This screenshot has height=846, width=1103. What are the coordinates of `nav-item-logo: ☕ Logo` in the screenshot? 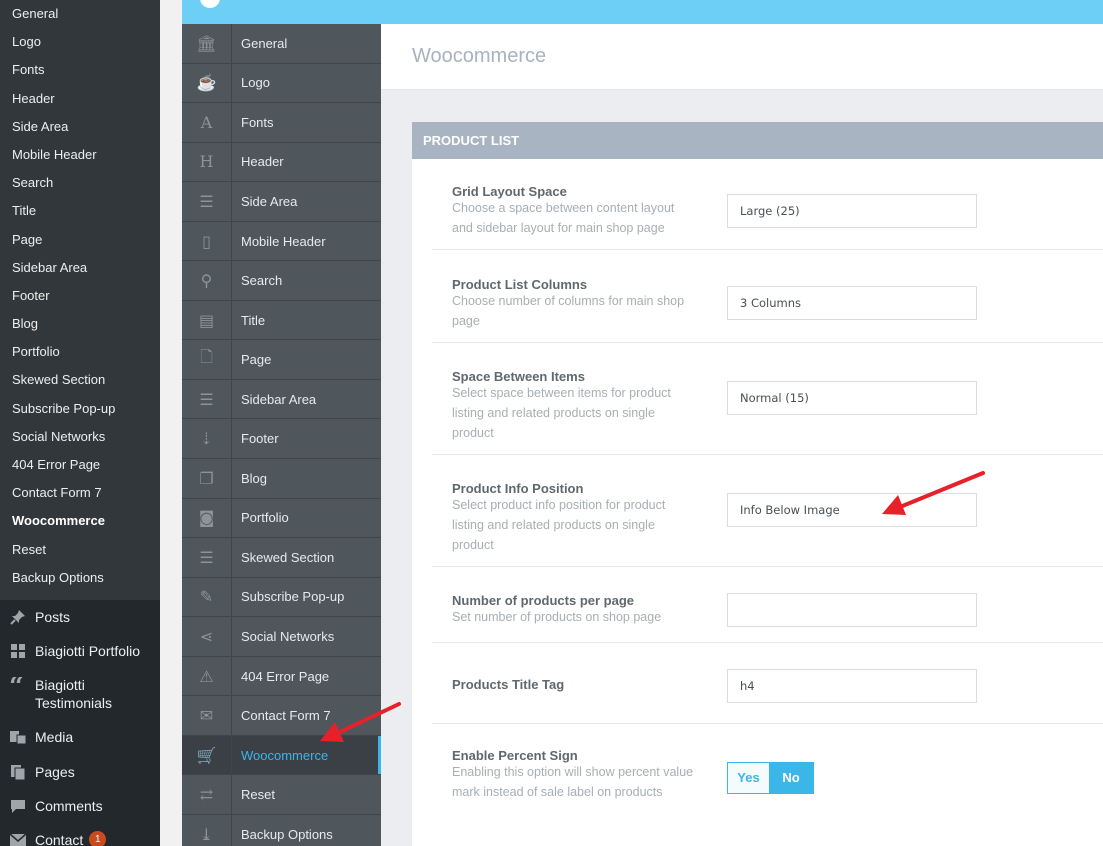 It's located at (281, 83).